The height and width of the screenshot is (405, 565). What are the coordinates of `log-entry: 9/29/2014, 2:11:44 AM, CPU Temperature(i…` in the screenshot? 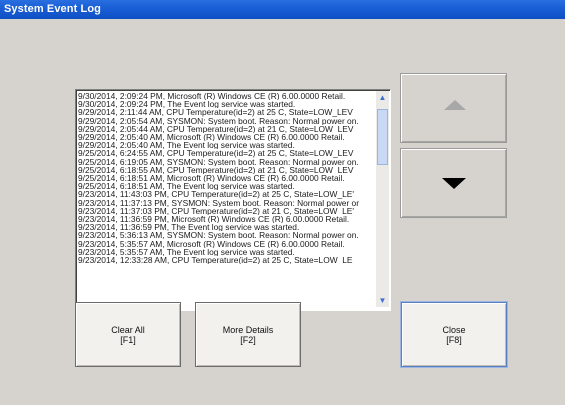 It's located at (226, 112).